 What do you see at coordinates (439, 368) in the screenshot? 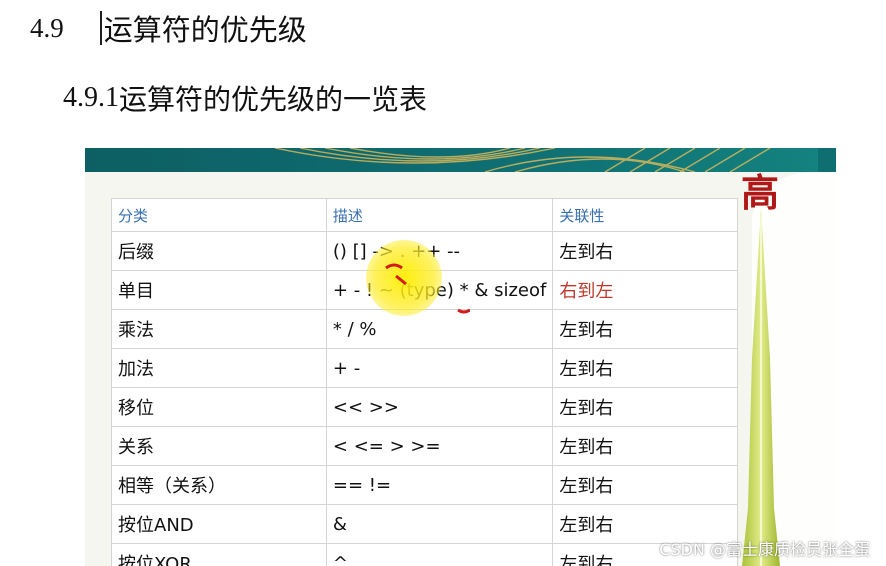
I see `operators-cell: + -` at bounding box center [439, 368].